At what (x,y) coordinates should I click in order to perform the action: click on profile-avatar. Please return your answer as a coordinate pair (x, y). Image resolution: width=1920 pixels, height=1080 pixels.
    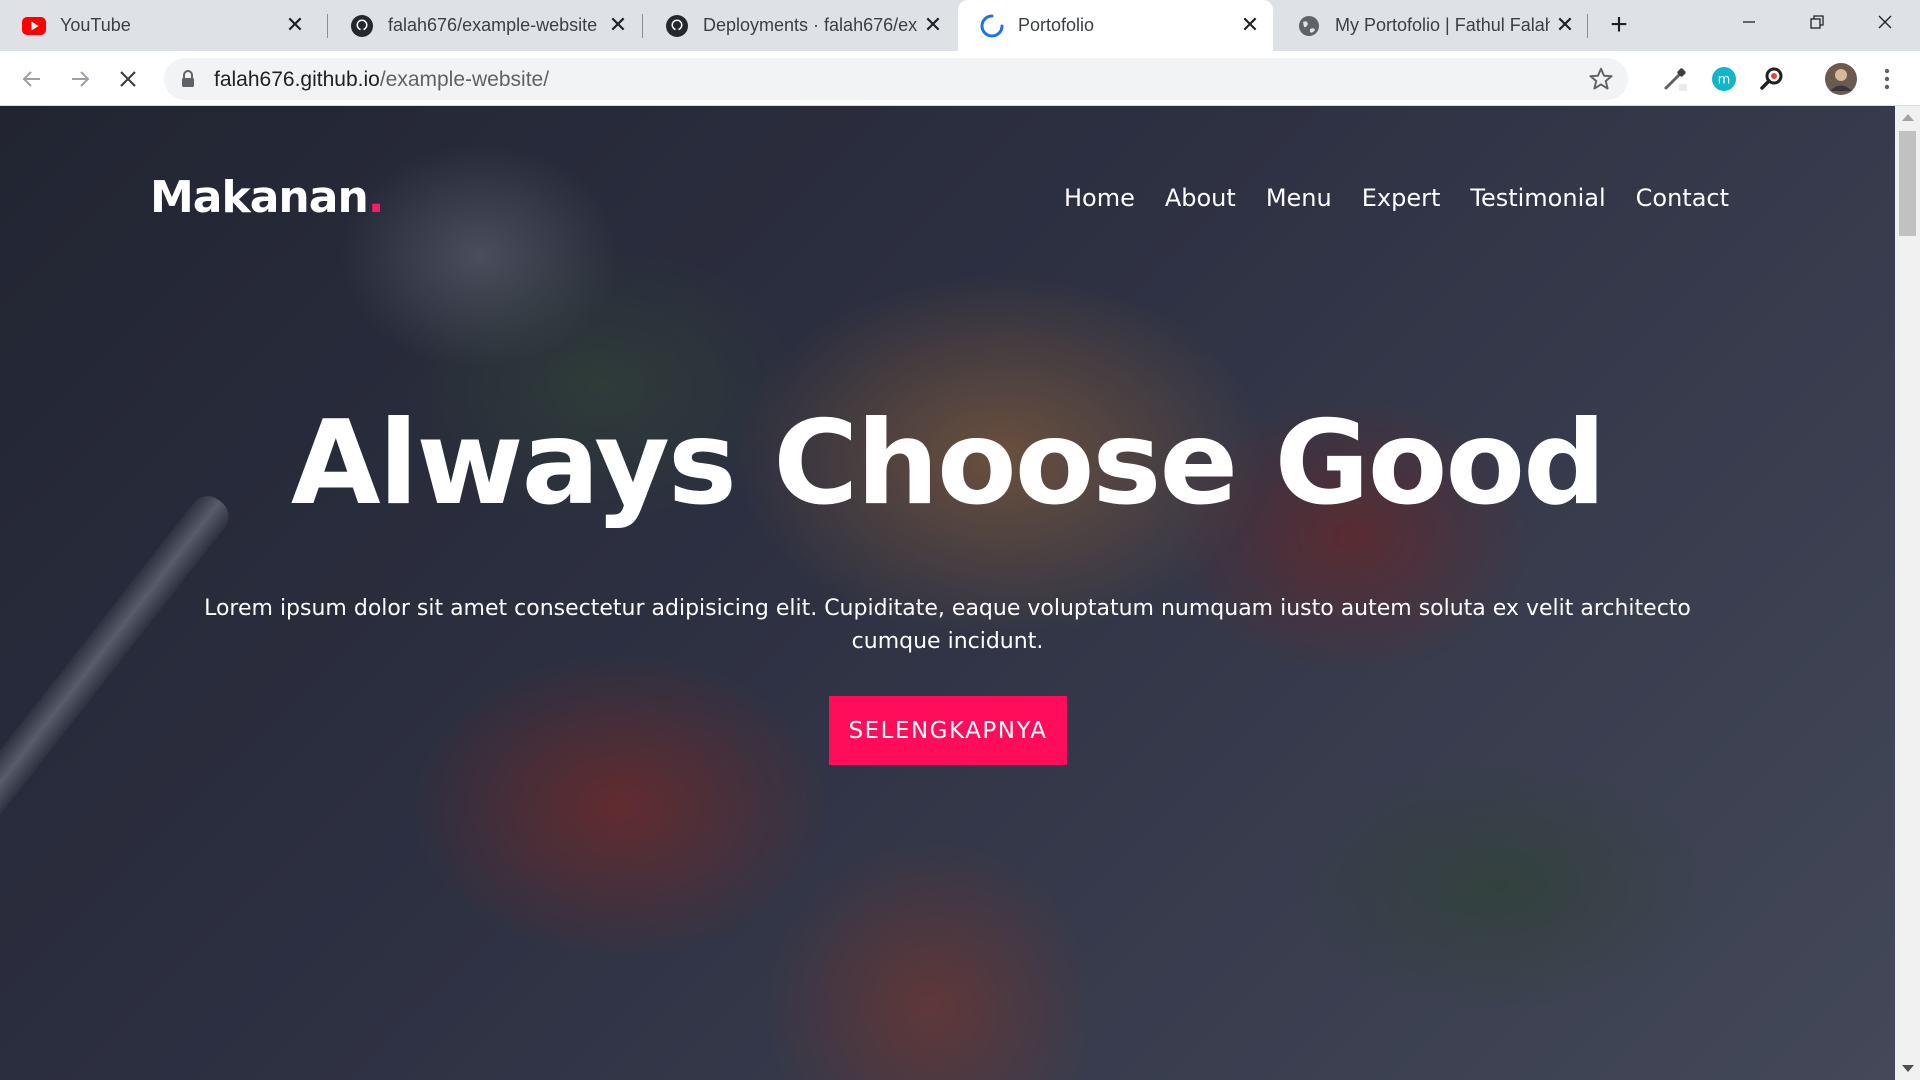
    Looking at the image, I should click on (1841, 79).